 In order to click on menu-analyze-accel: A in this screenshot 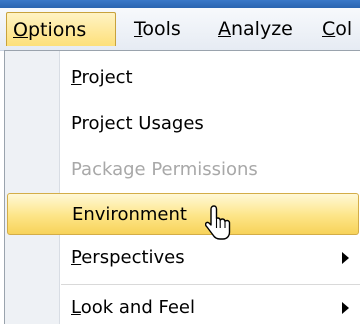, I will do `click(224, 29)`.